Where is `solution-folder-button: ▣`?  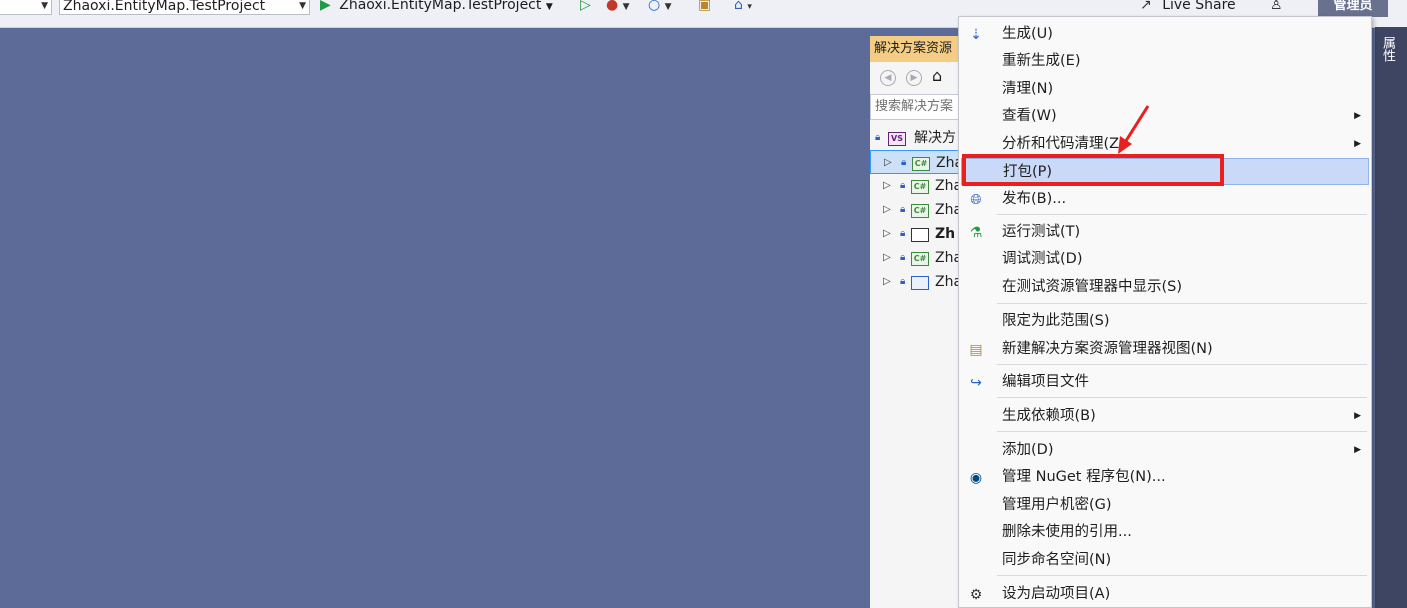 solution-folder-button: ▣ is located at coordinates (704, 7).